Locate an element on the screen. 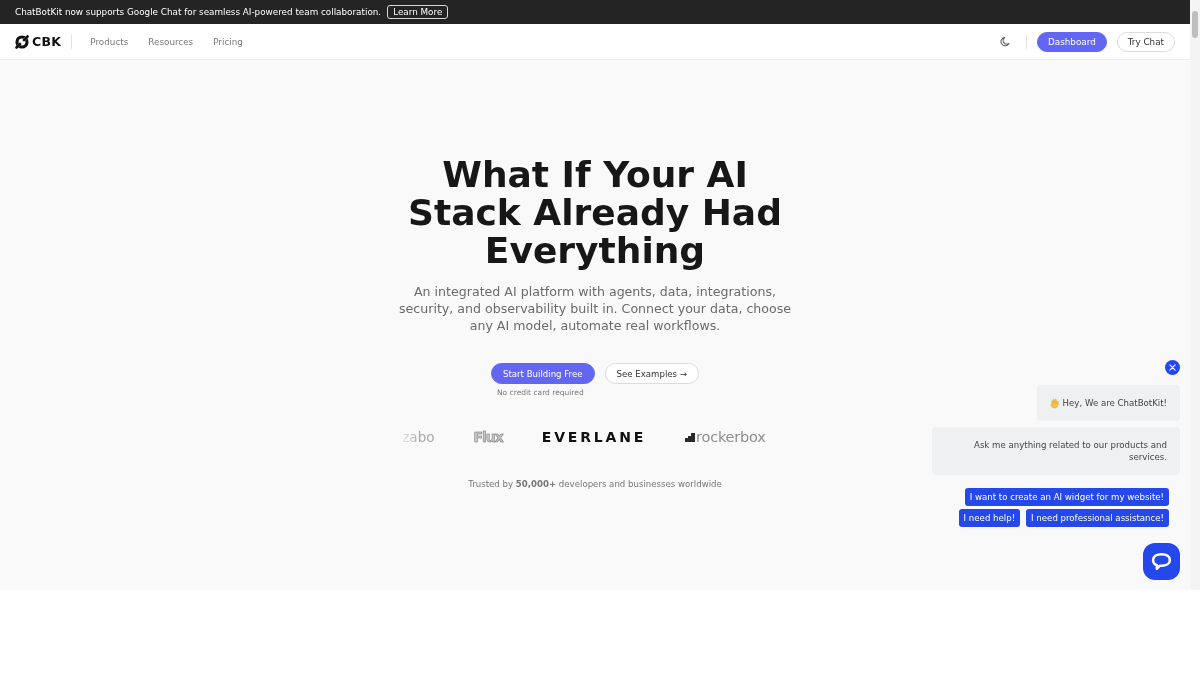 This screenshot has height=675, width=1200. suggestion-button: I want to create an AI widget for my website! is located at coordinates (1066, 497).